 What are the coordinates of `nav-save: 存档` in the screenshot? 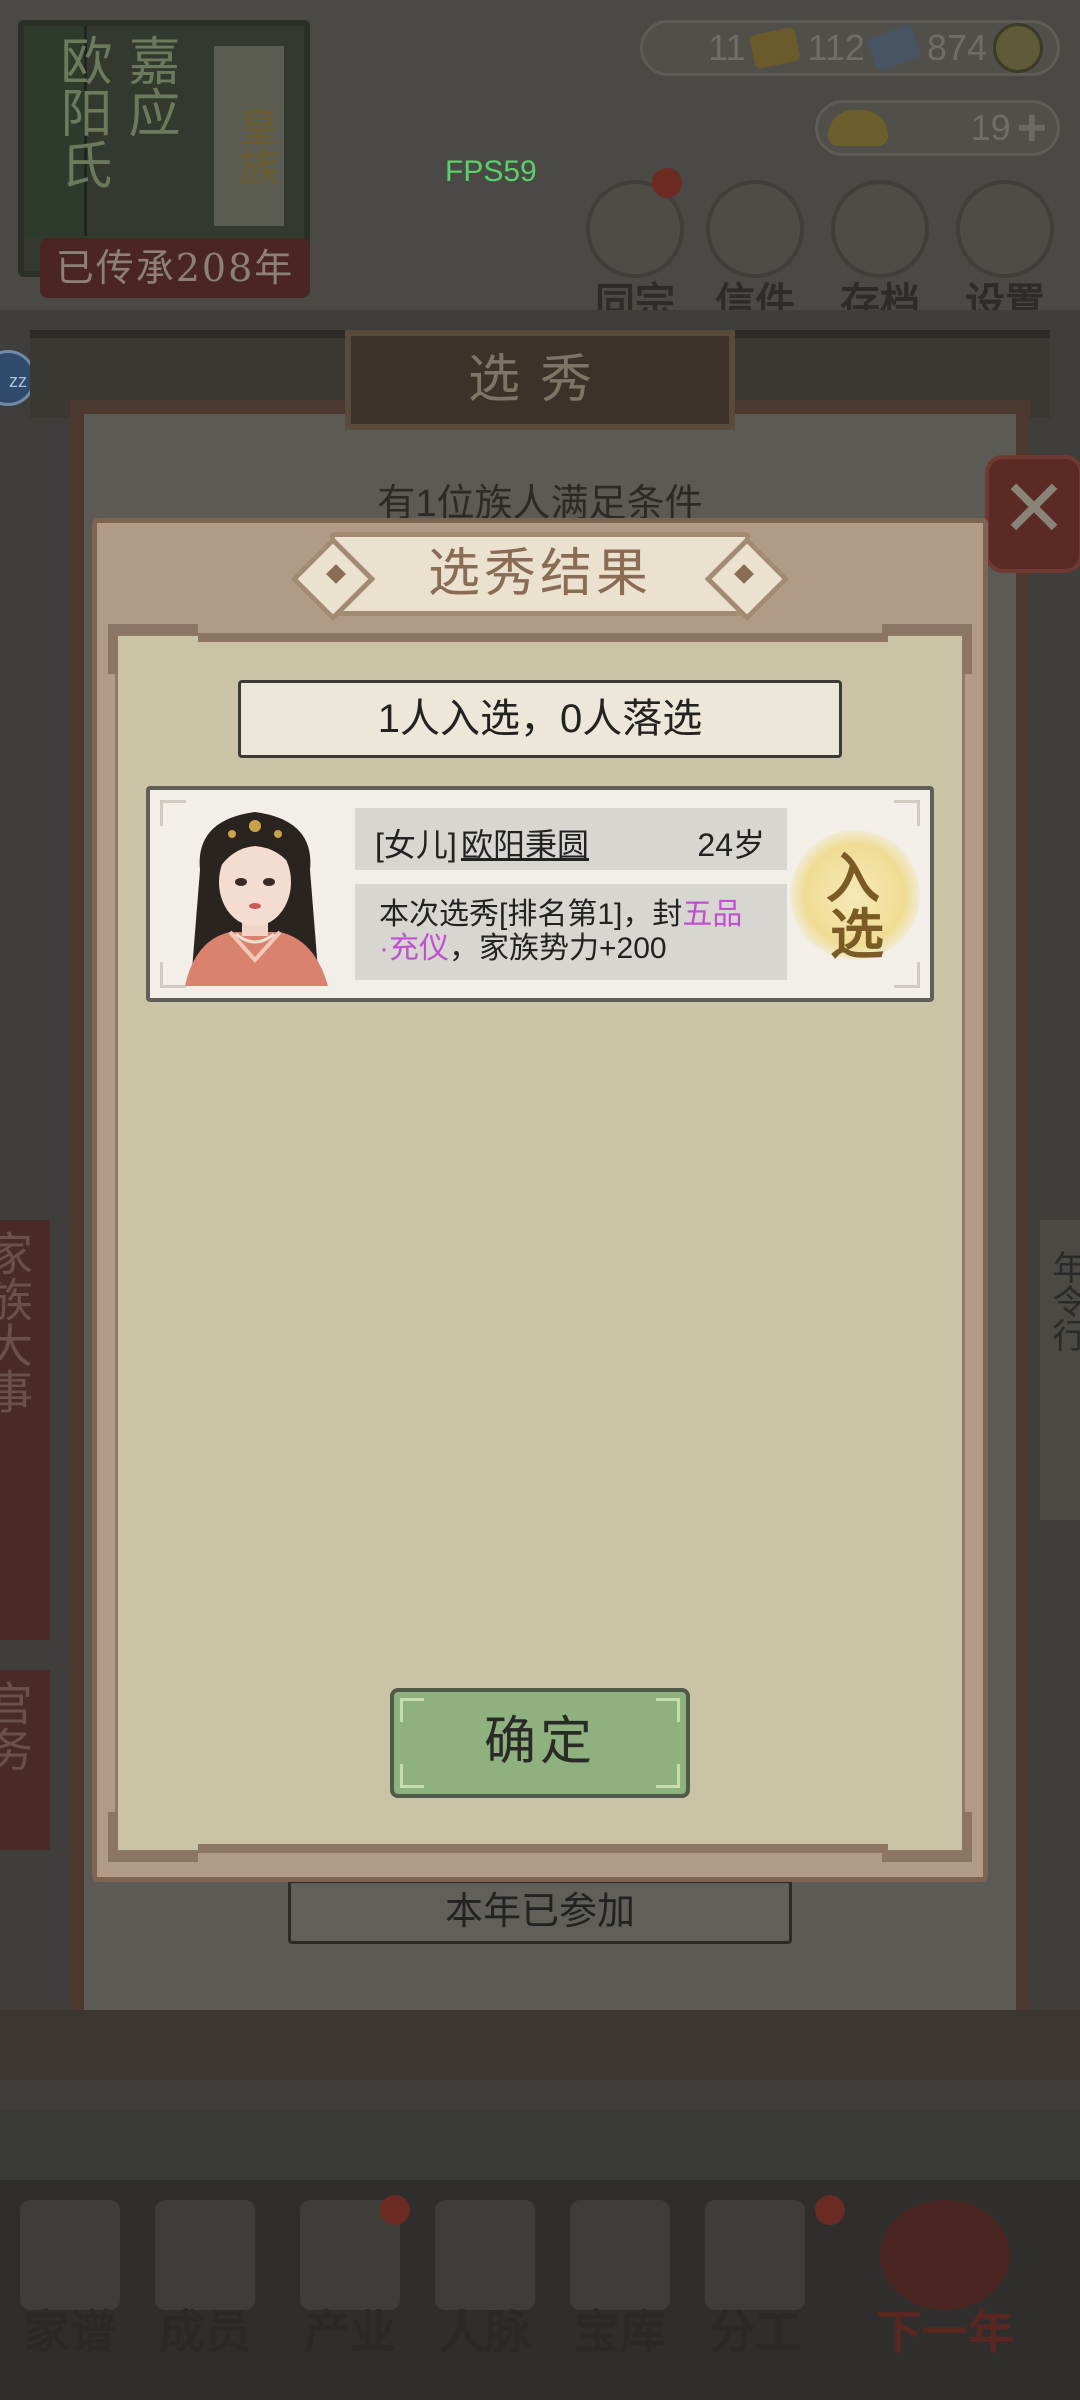 It's located at (880, 254).